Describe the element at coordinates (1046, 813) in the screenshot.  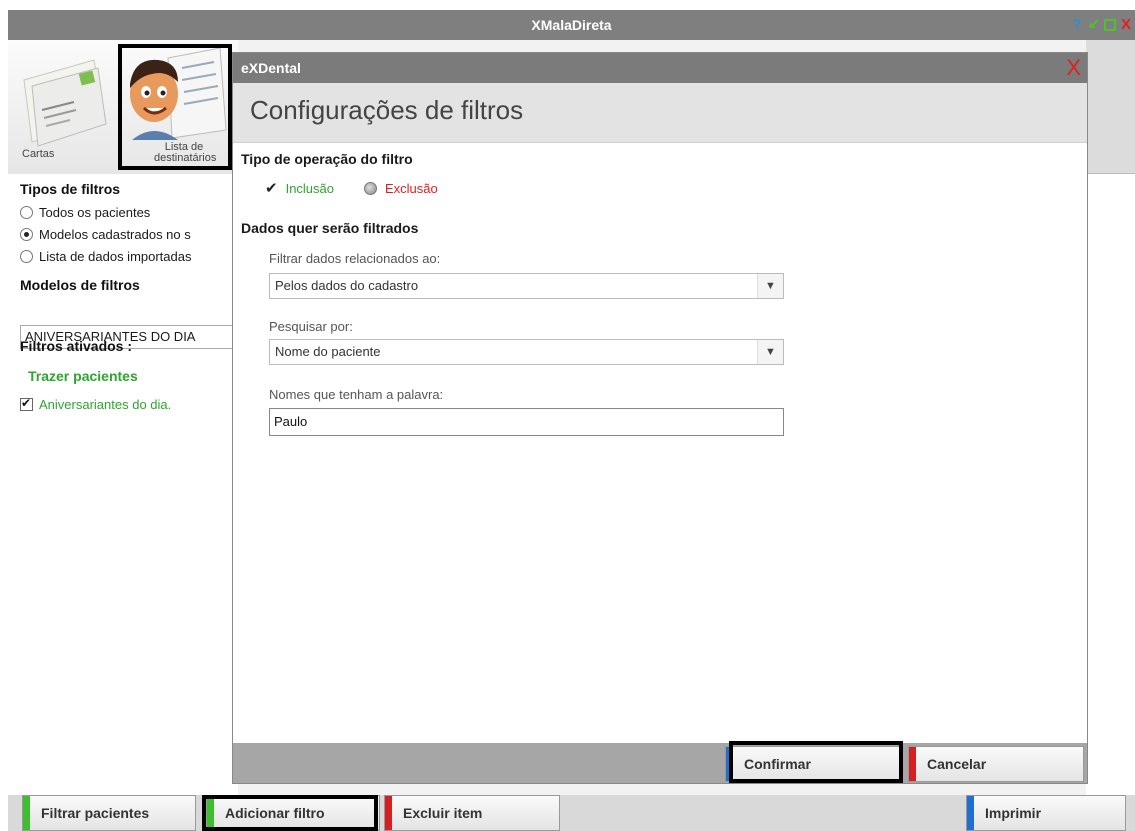
I see `imprimir-button: Imprimir` at that location.